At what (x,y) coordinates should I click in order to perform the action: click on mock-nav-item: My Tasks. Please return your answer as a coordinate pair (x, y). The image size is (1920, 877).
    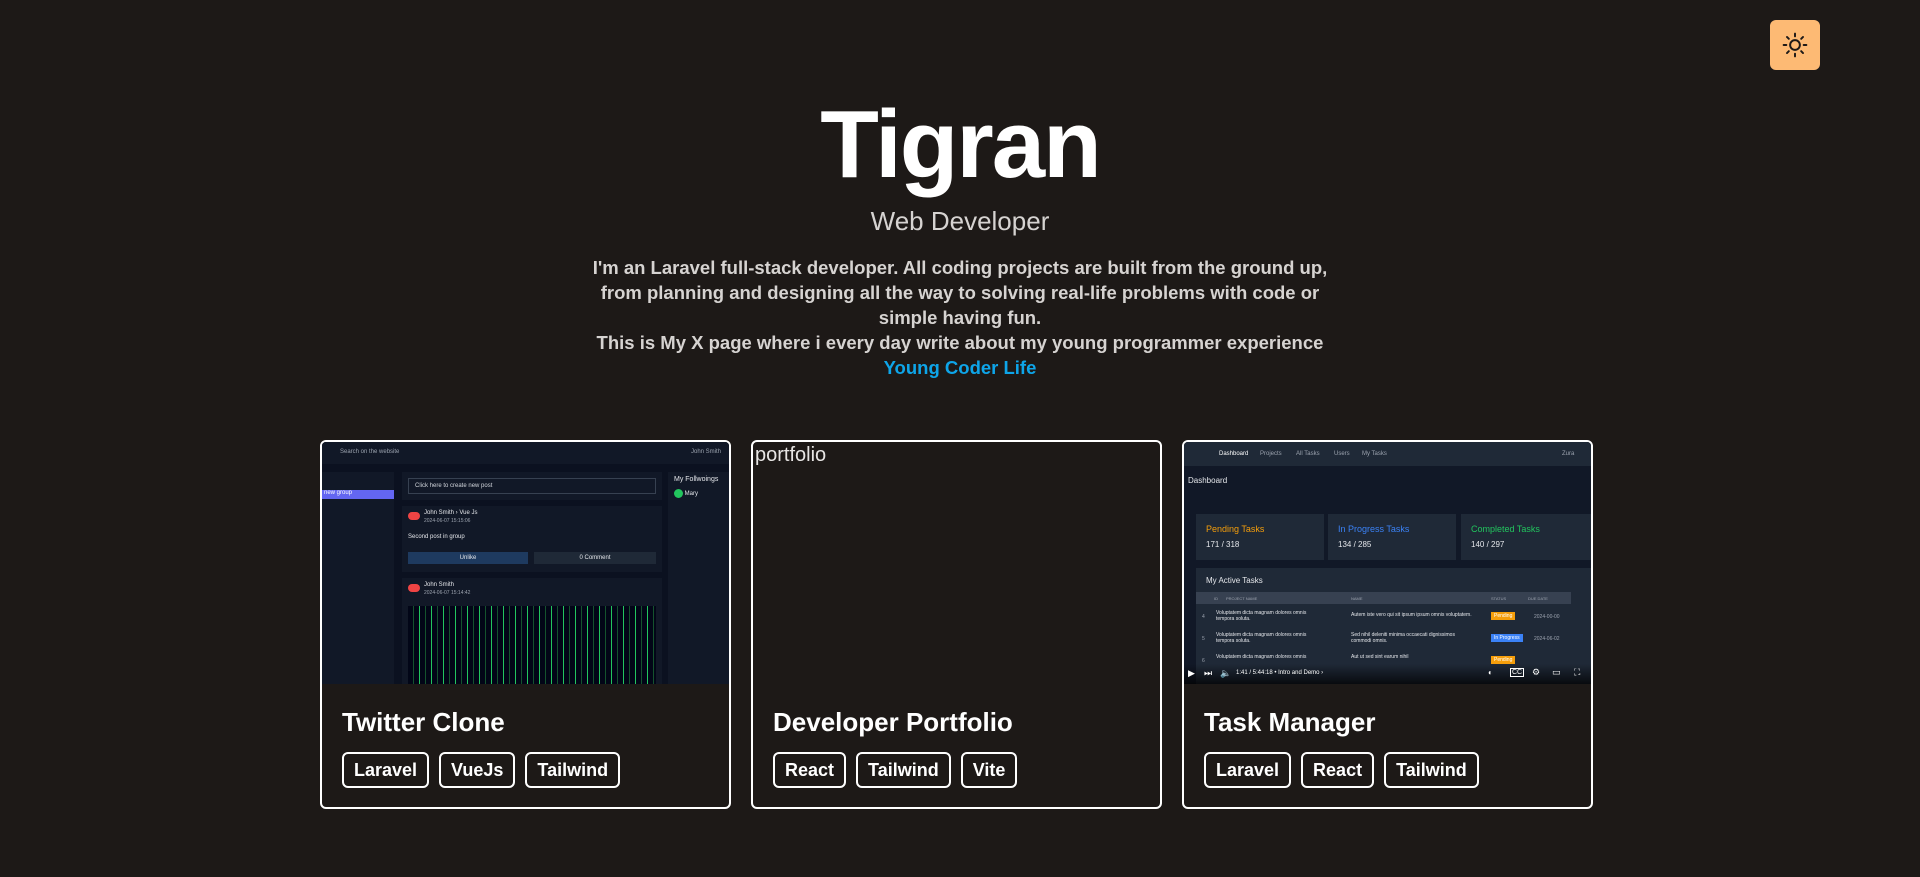
    Looking at the image, I should click on (1374, 454).